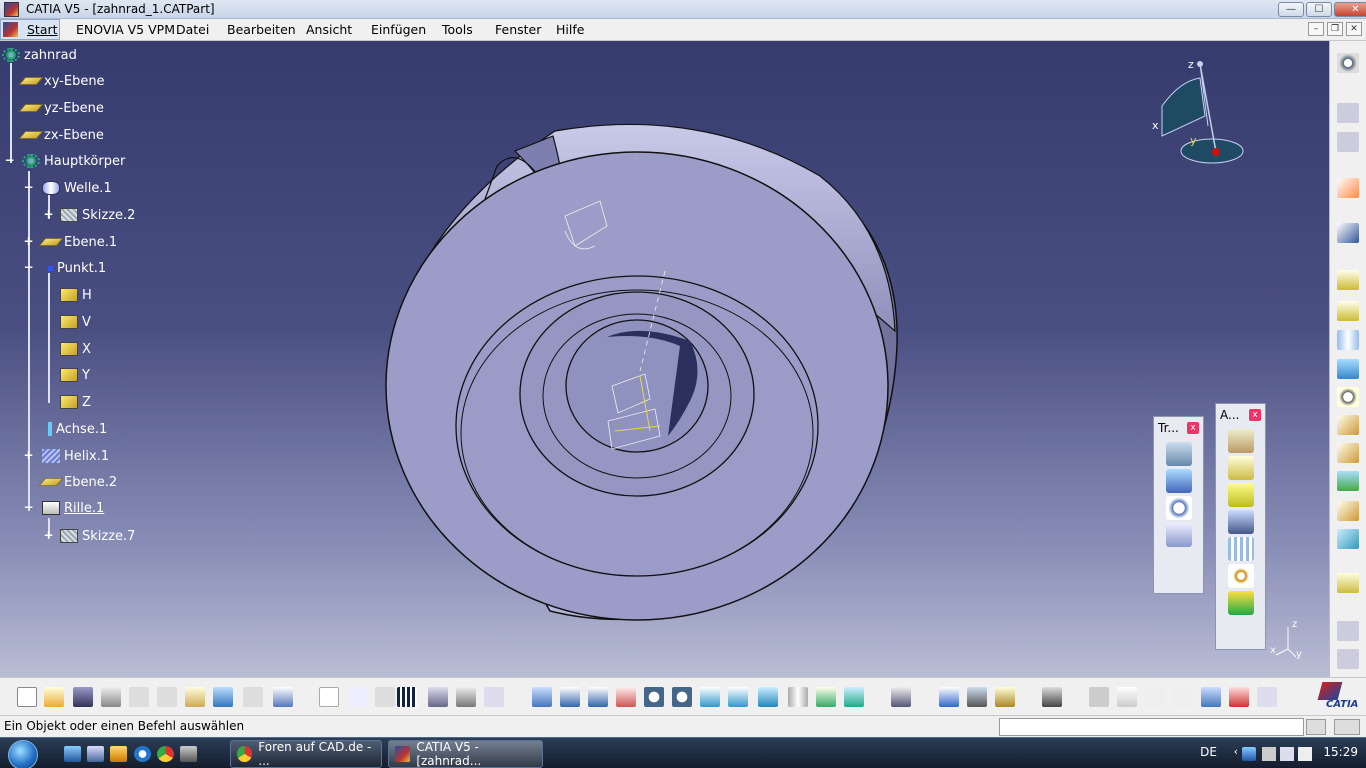  I want to click on grid-icon, so click(1183, 697).